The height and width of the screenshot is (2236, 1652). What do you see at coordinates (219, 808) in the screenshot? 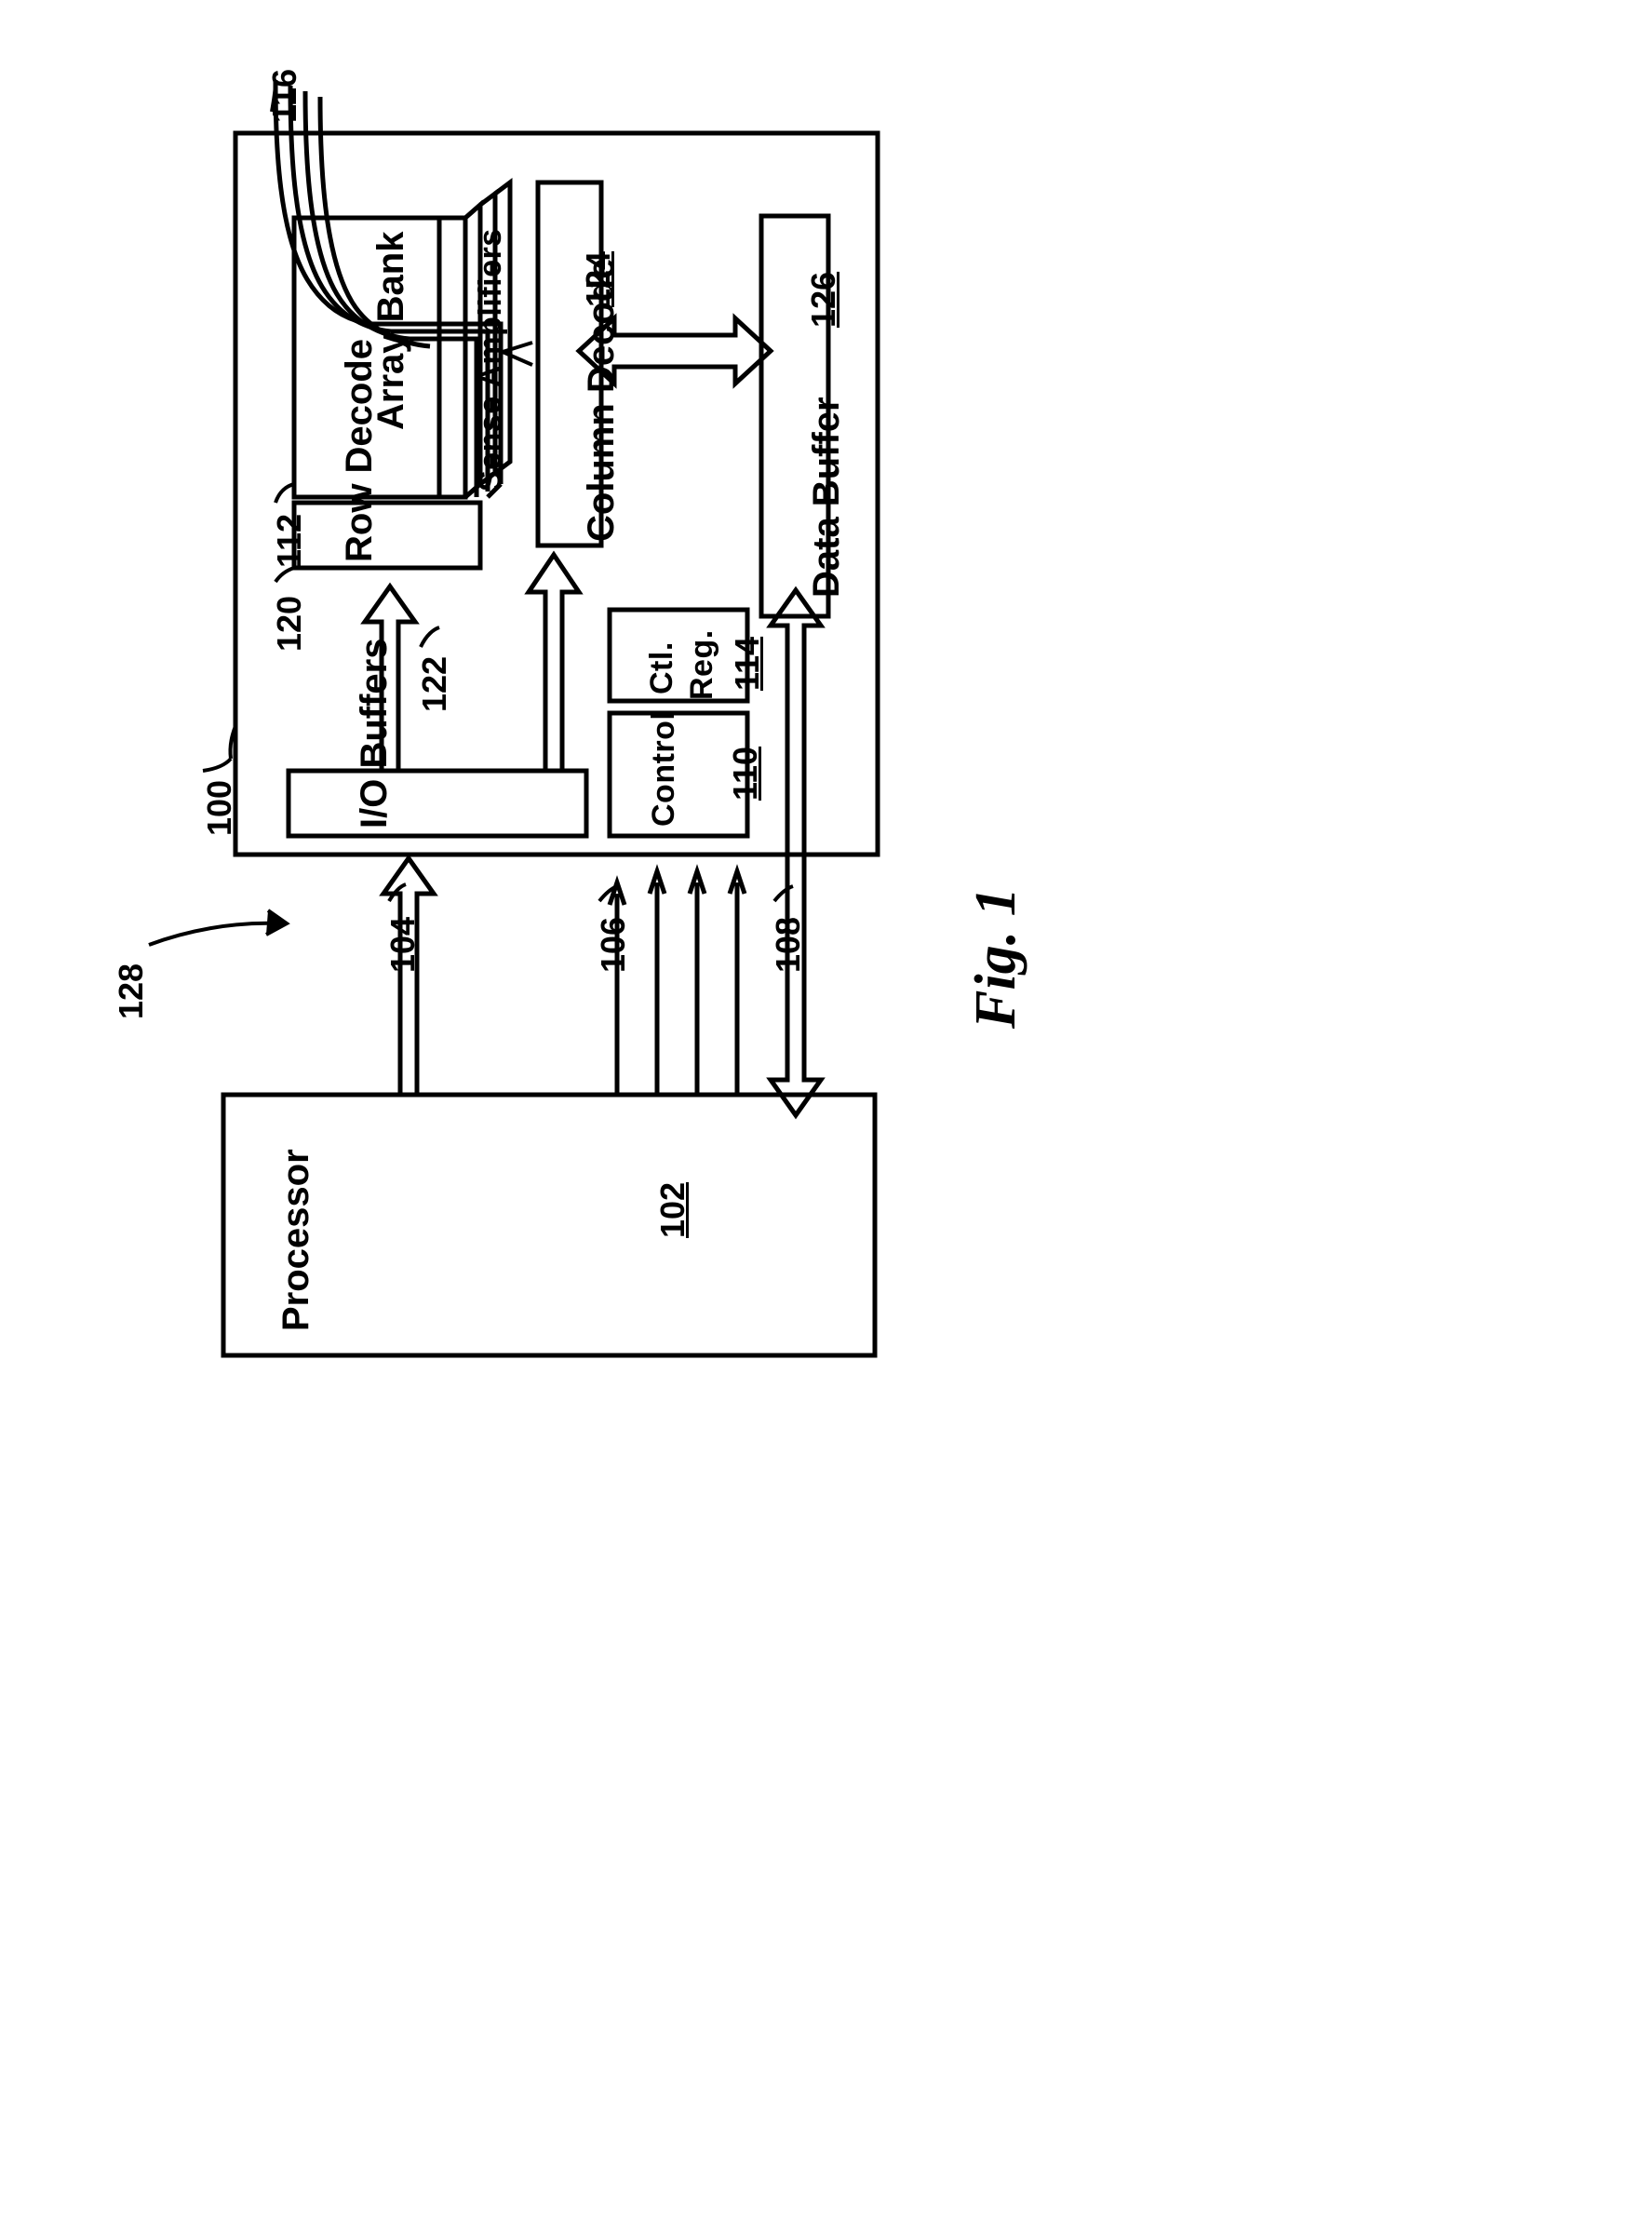
I see `ref-100-memory-device: 100` at bounding box center [219, 808].